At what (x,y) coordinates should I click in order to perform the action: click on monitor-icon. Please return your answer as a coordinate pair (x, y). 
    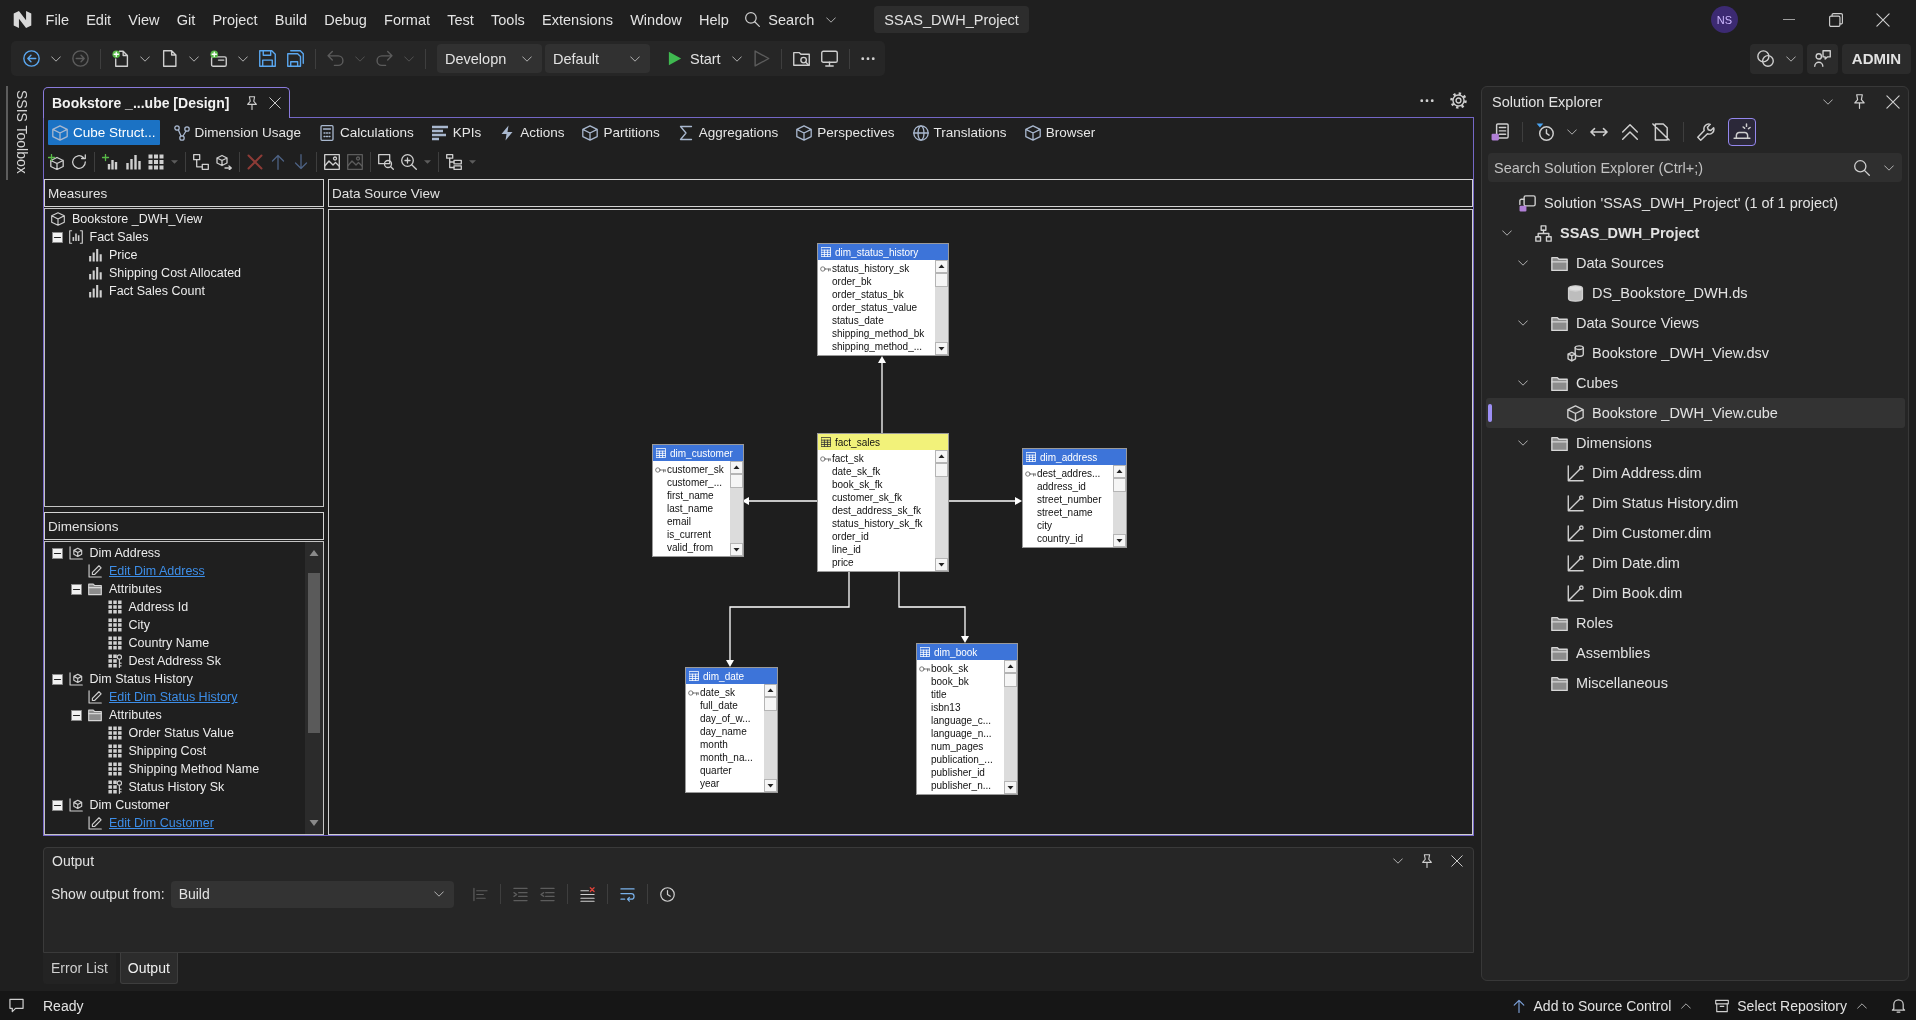
    Looking at the image, I should click on (829, 58).